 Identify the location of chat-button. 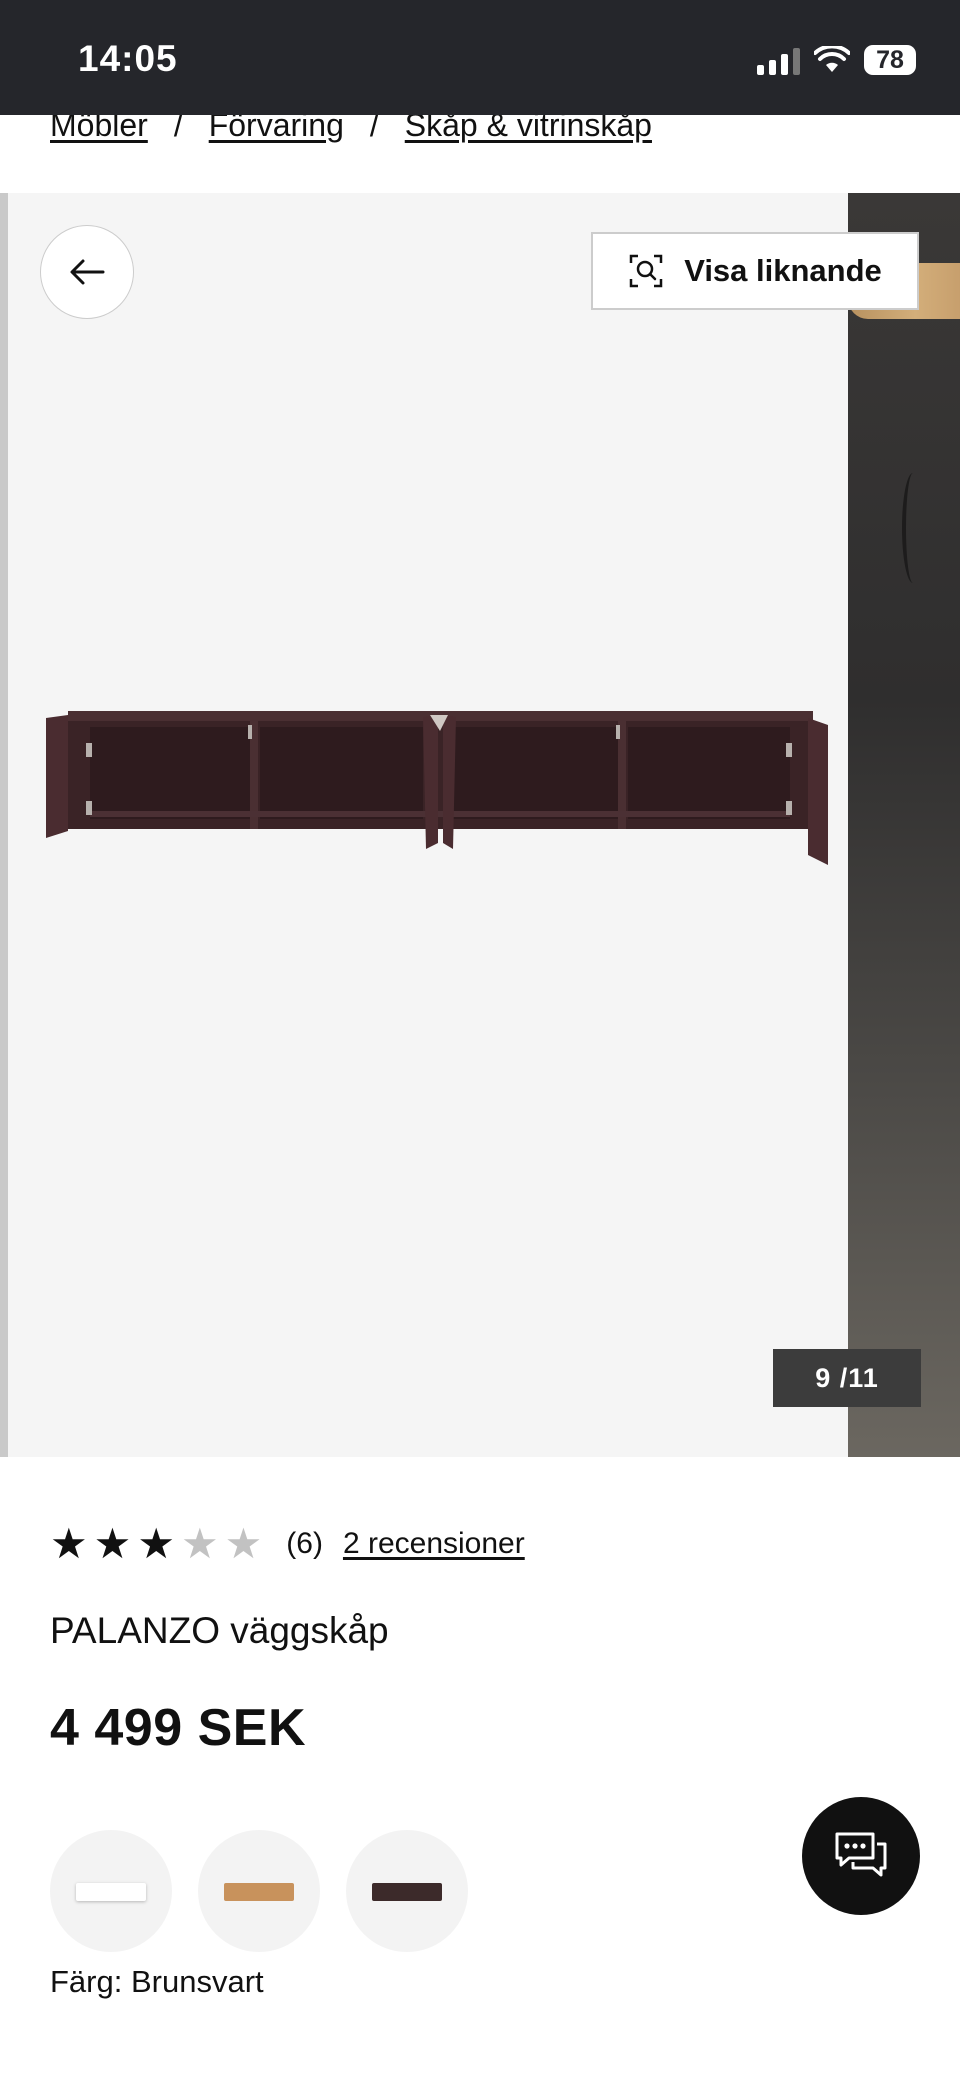
(861, 1856).